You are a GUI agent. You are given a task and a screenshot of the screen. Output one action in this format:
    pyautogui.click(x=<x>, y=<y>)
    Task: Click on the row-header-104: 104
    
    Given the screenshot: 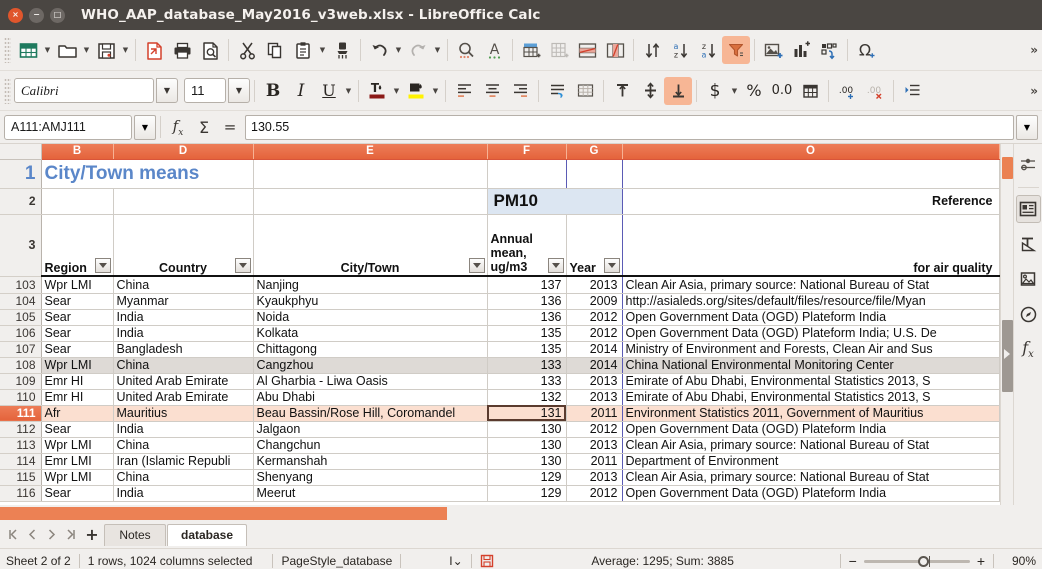 What is the action you would take?
    pyautogui.click(x=21, y=301)
    